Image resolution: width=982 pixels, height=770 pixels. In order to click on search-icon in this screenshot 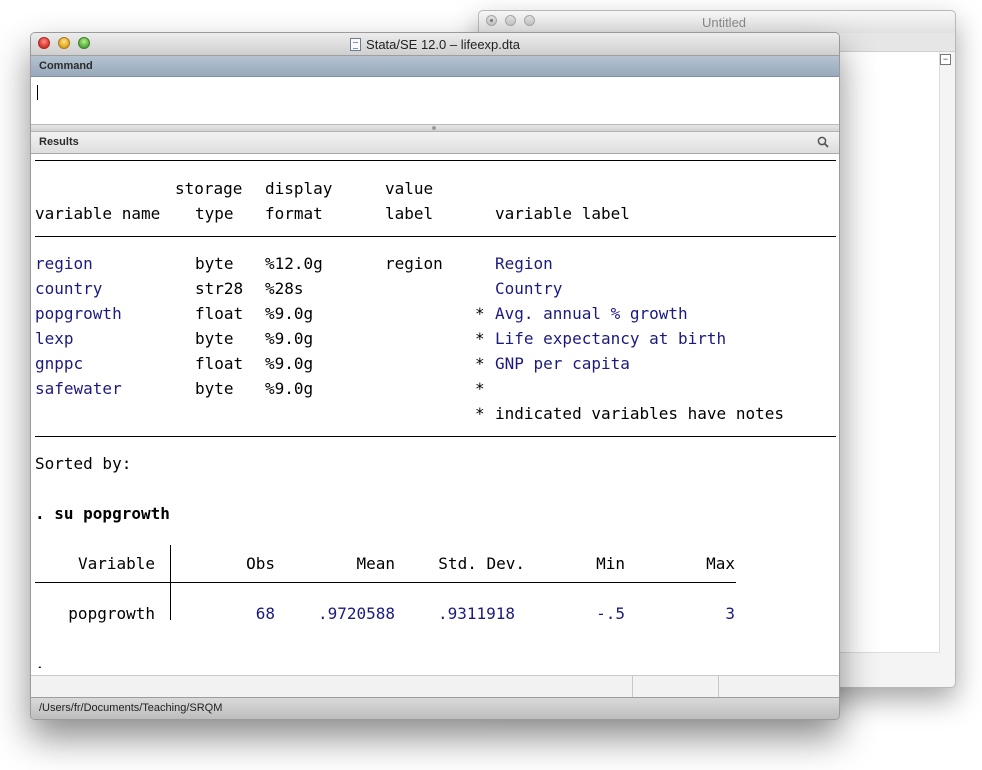, I will do `click(823, 142)`.